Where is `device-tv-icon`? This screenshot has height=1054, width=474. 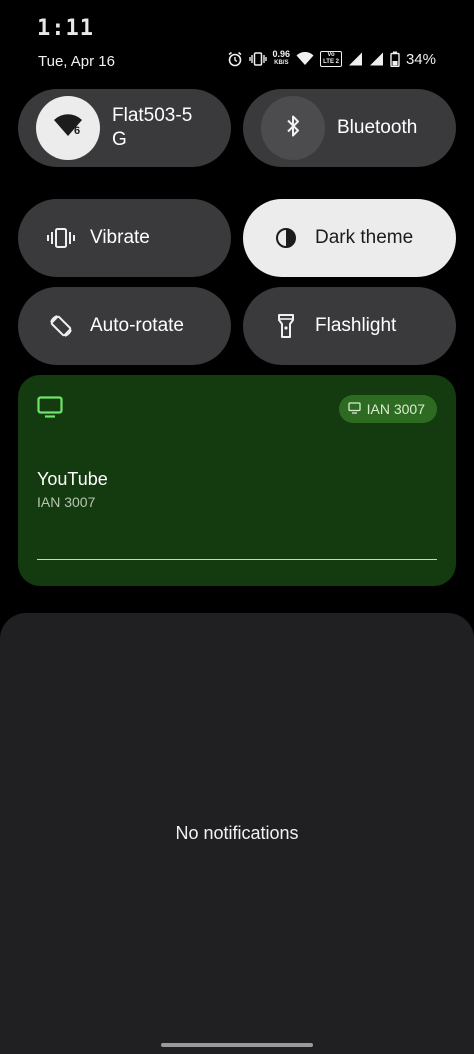 device-tv-icon is located at coordinates (354, 409).